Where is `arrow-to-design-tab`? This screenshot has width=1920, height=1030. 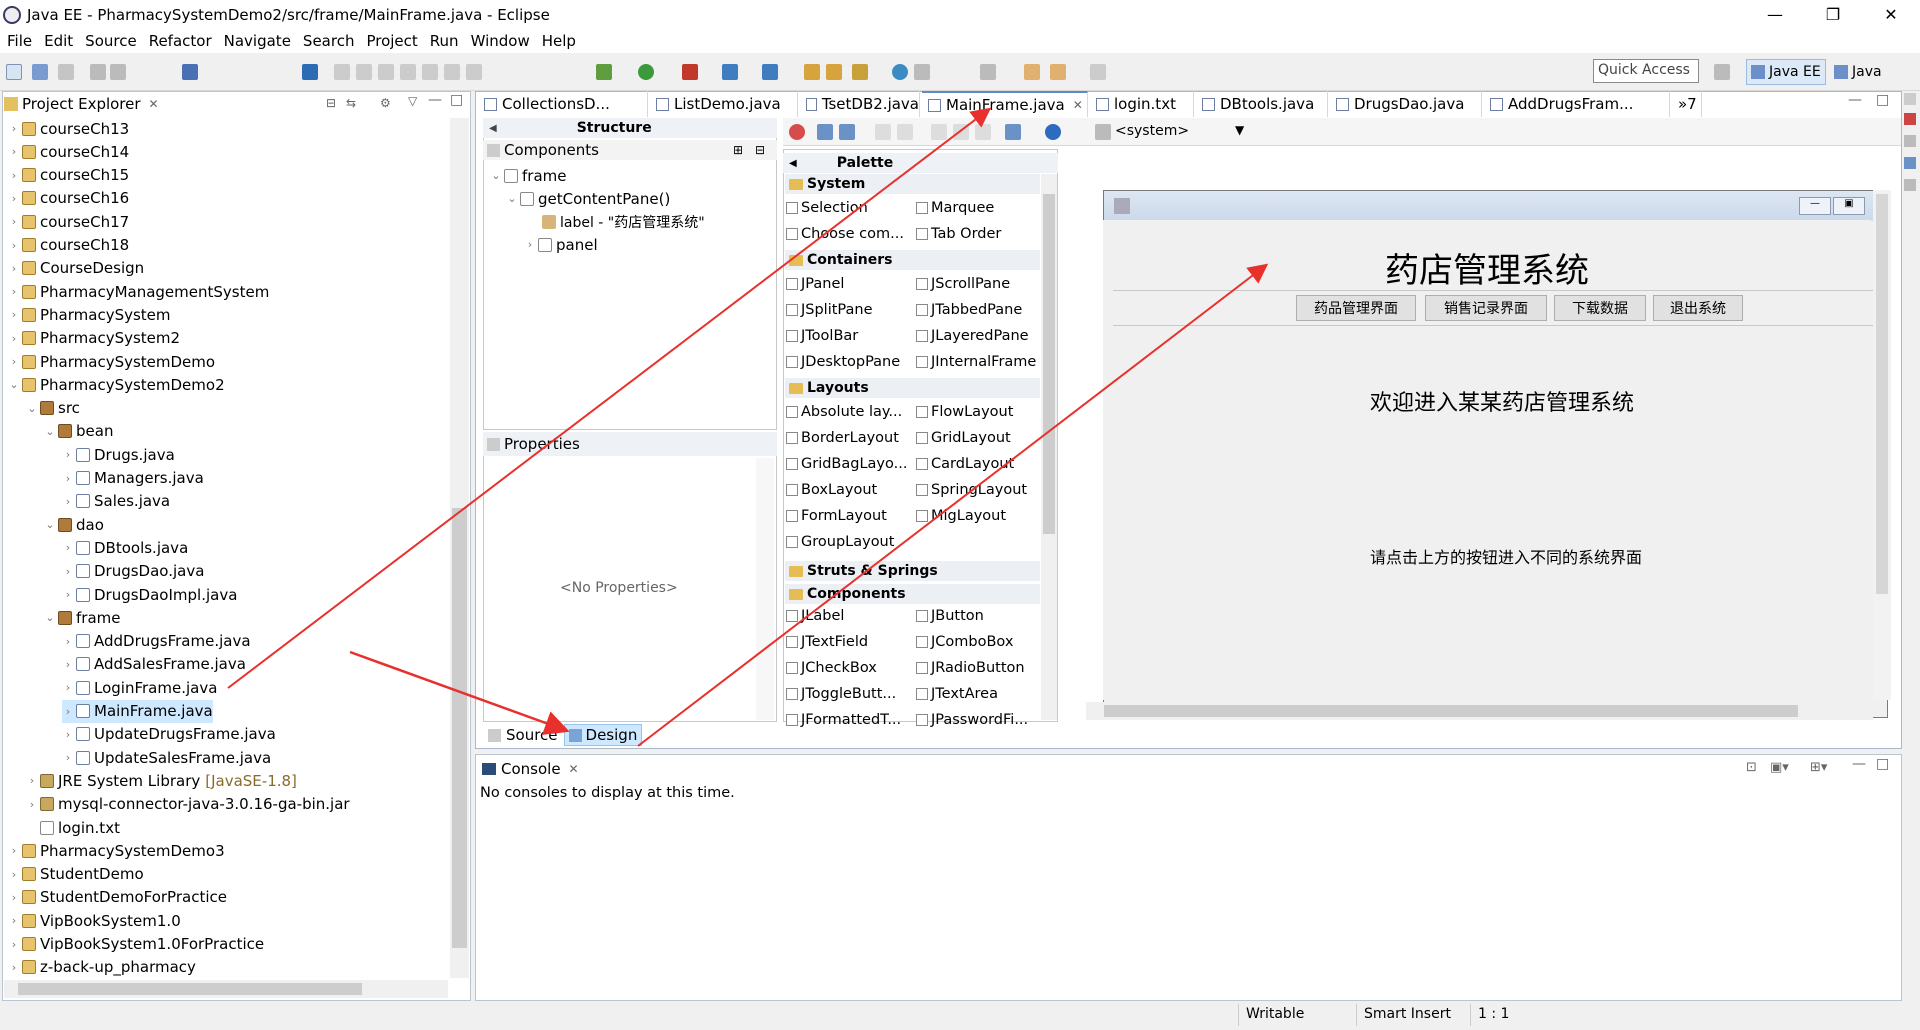 arrow-to-design-tab is located at coordinates (459, 692).